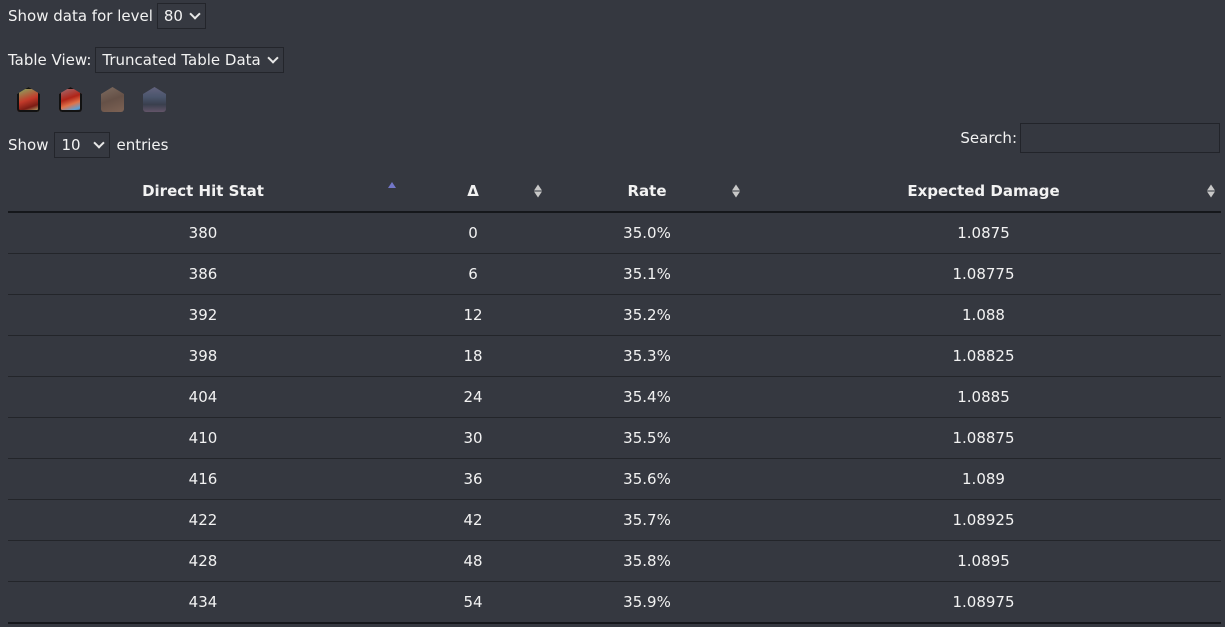  I want to click on direct-hit-stat-cell: 410, so click(203, 438).